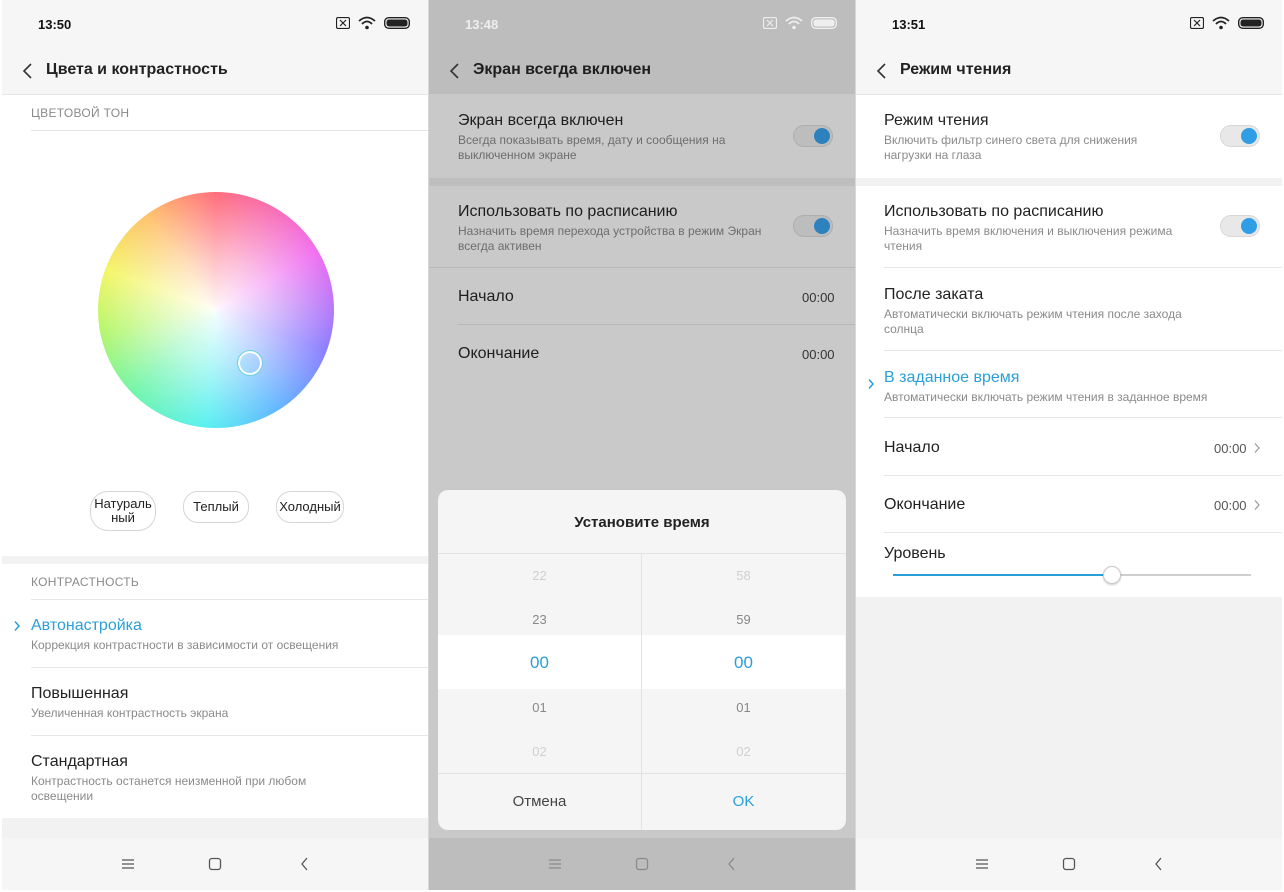 The width and height of the screenshot is (1284, 892). Describe the element at coordinates (55, 24) in the screenshot. I see `status-time: 13:50` at that location.